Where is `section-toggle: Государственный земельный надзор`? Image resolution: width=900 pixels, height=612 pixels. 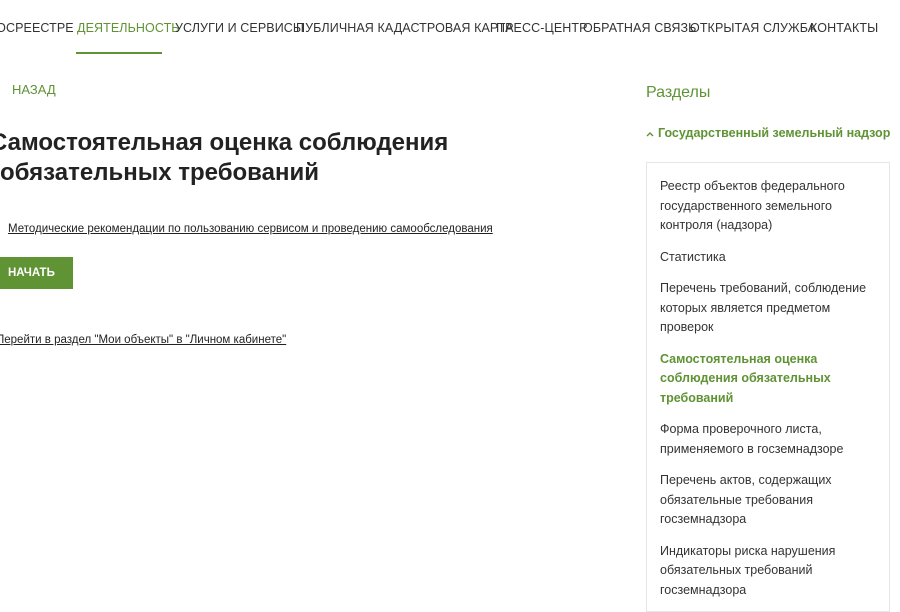
section-toggle: Государственный земельный надзор is located at coordinates (768, 133).